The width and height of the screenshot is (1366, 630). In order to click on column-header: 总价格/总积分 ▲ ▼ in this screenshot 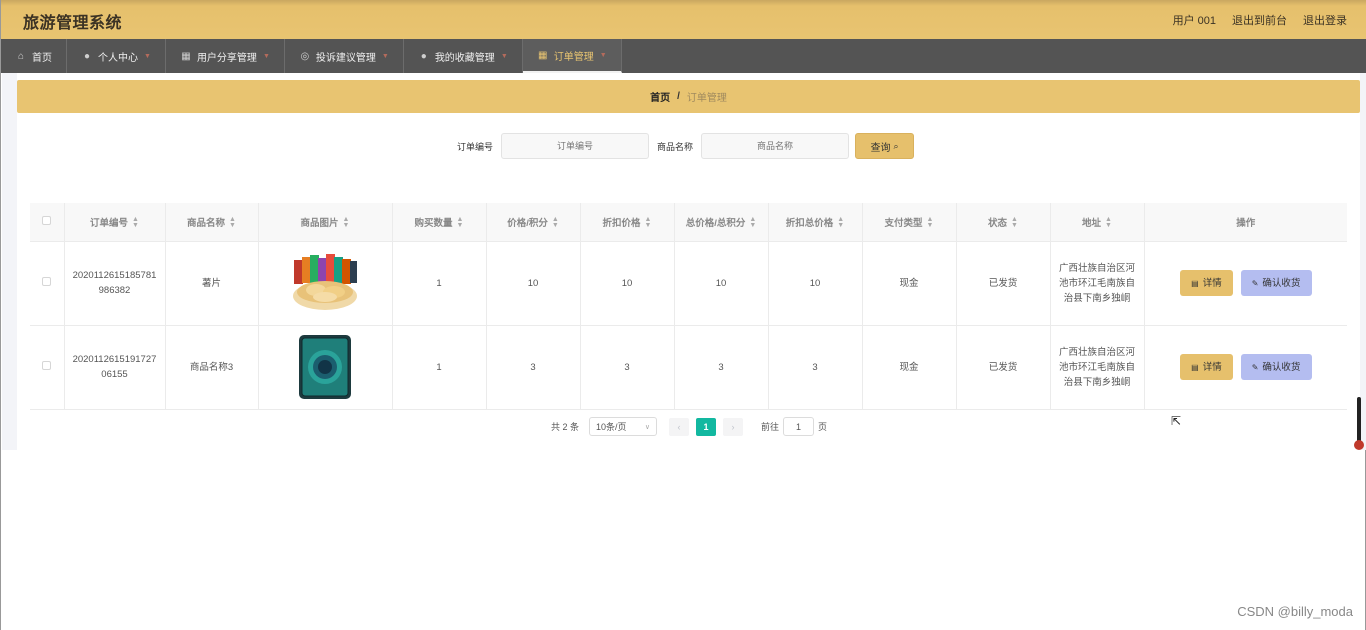, I will do `click(721, 222)`.